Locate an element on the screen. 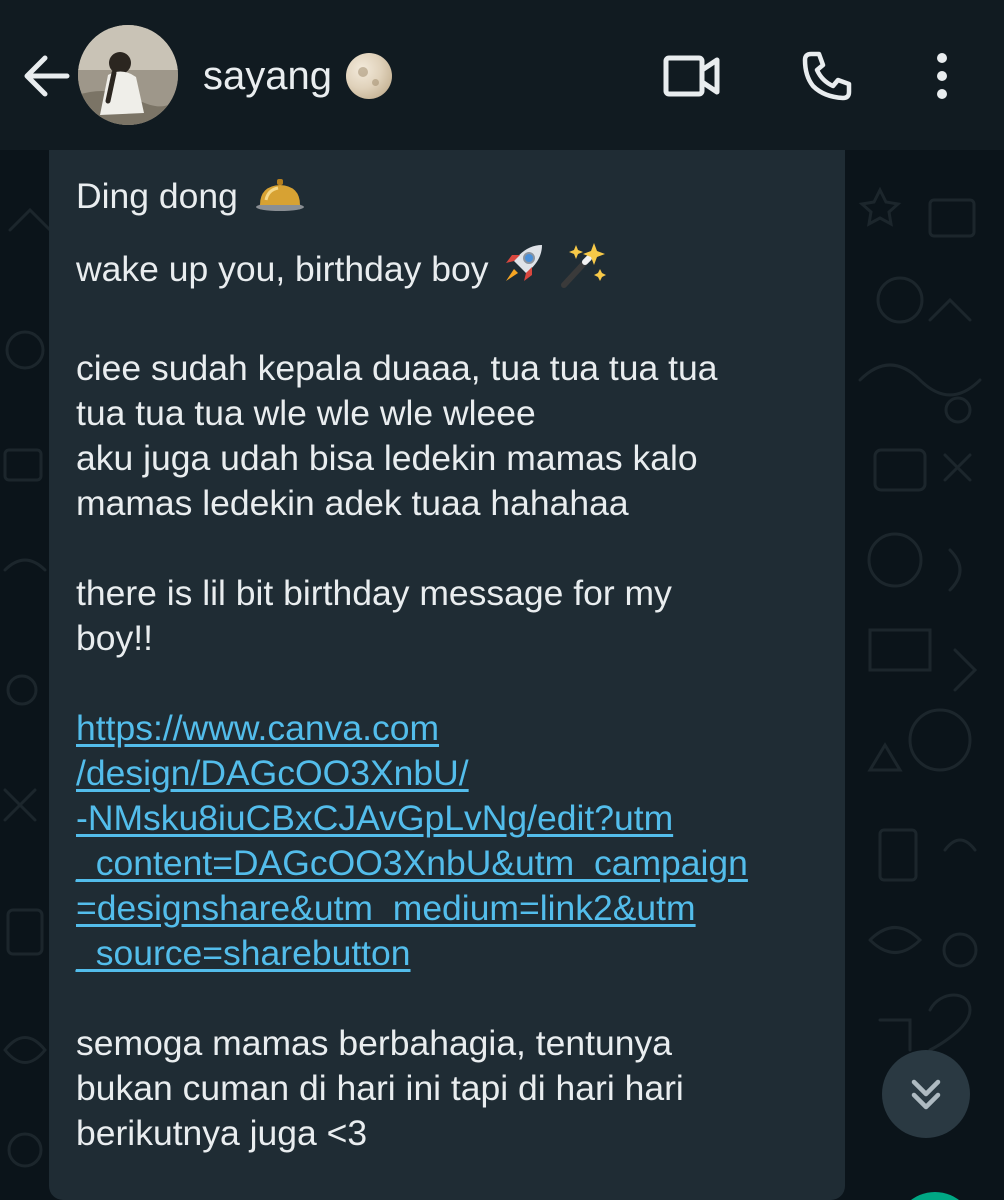  rocket-icon is located at coordinates (524, 263).